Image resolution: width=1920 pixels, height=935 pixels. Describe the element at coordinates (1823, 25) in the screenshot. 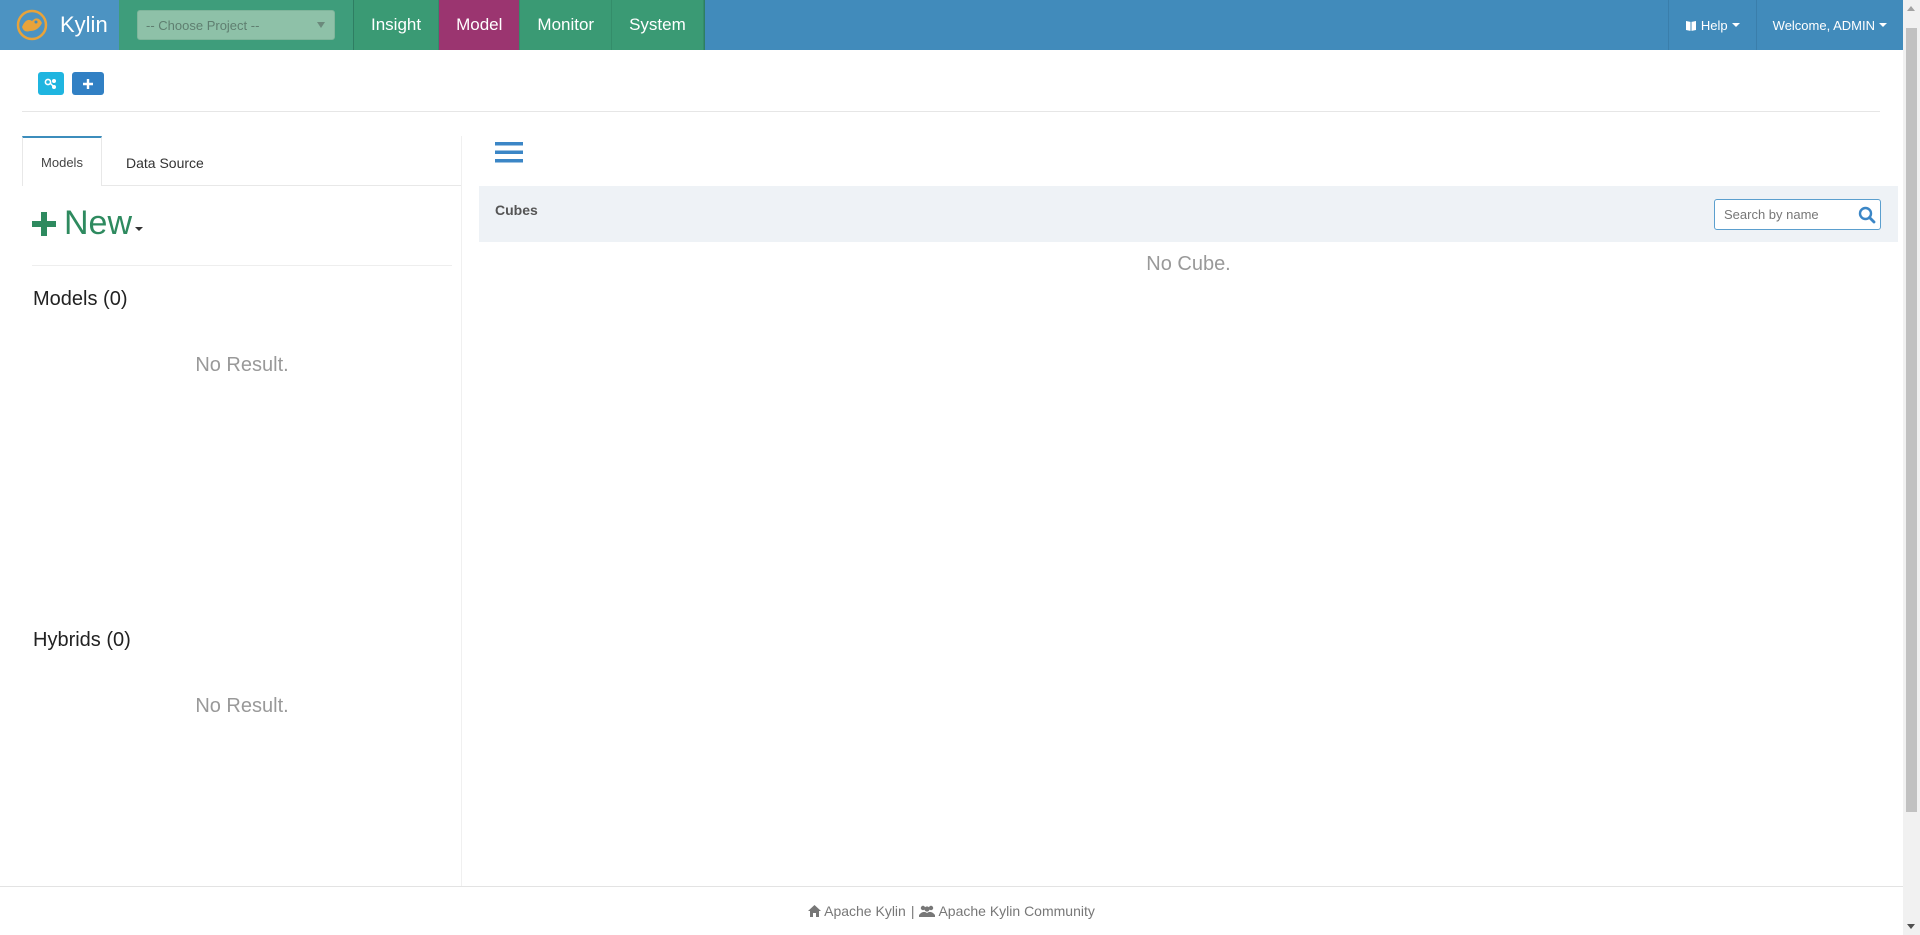

I see `welcome-label: Welcome, ADMIN` at that location.